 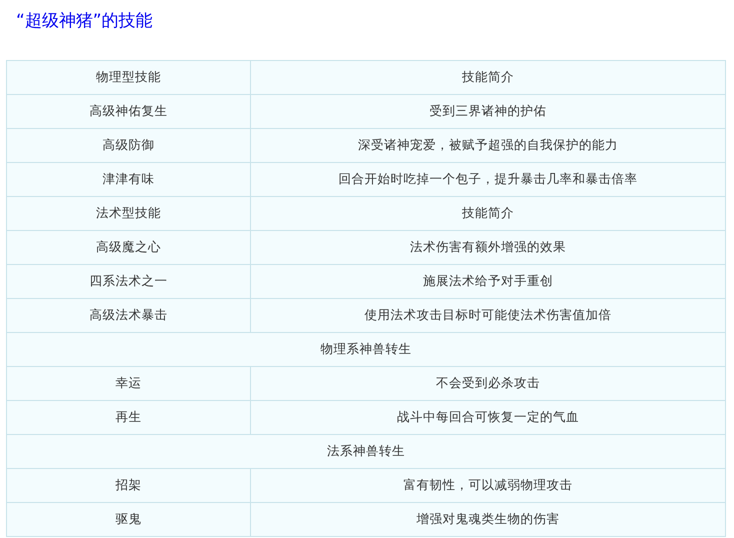 What do you see at coordinates (128, 417) in the screenshot?
I see `table-cell: 再生` at bounding box center [128, 417].